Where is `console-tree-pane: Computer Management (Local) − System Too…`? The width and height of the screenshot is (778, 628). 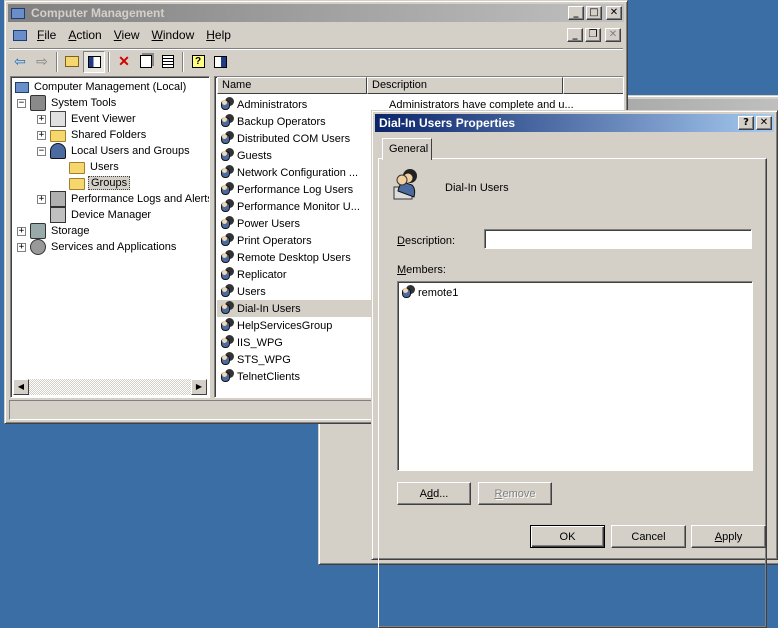 console-tree-pane: Computer Management (Local) − System Too… is located at coordinates (110, 237).